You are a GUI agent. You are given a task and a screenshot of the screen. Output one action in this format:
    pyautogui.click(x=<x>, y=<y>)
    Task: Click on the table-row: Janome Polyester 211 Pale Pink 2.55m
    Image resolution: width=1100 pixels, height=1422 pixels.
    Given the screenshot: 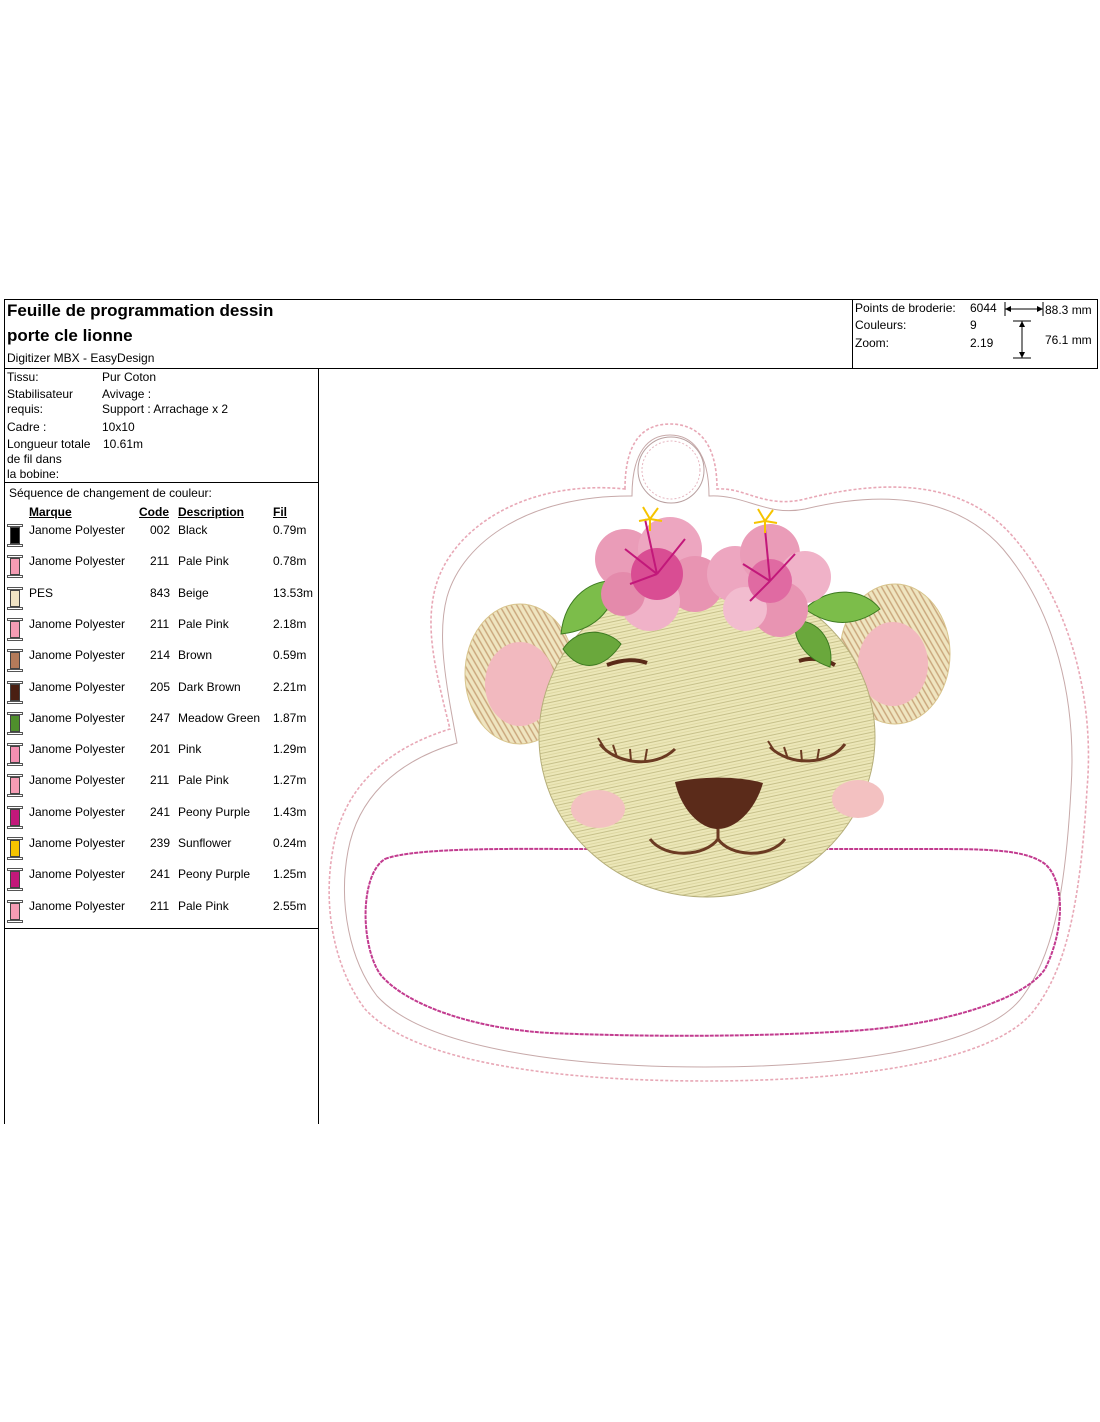 What is the action you would take?
    pyautogui.click(x=161, y=911)
    